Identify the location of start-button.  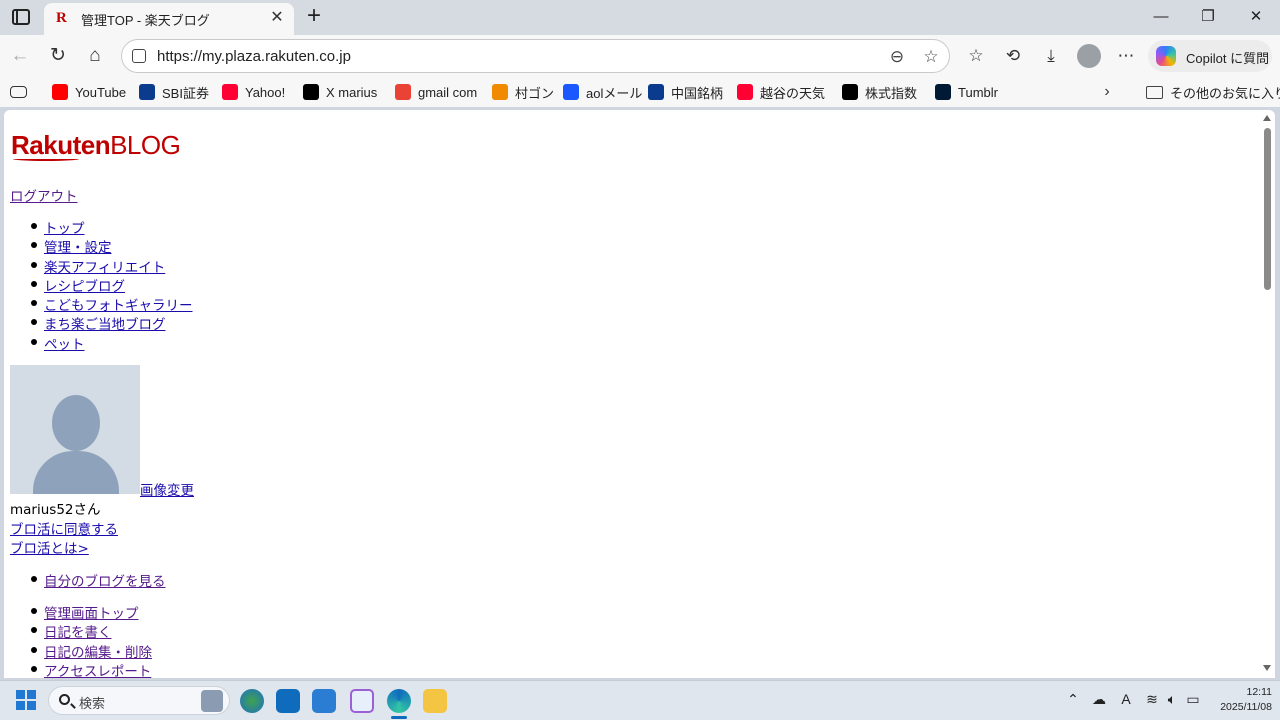
(26, 700).